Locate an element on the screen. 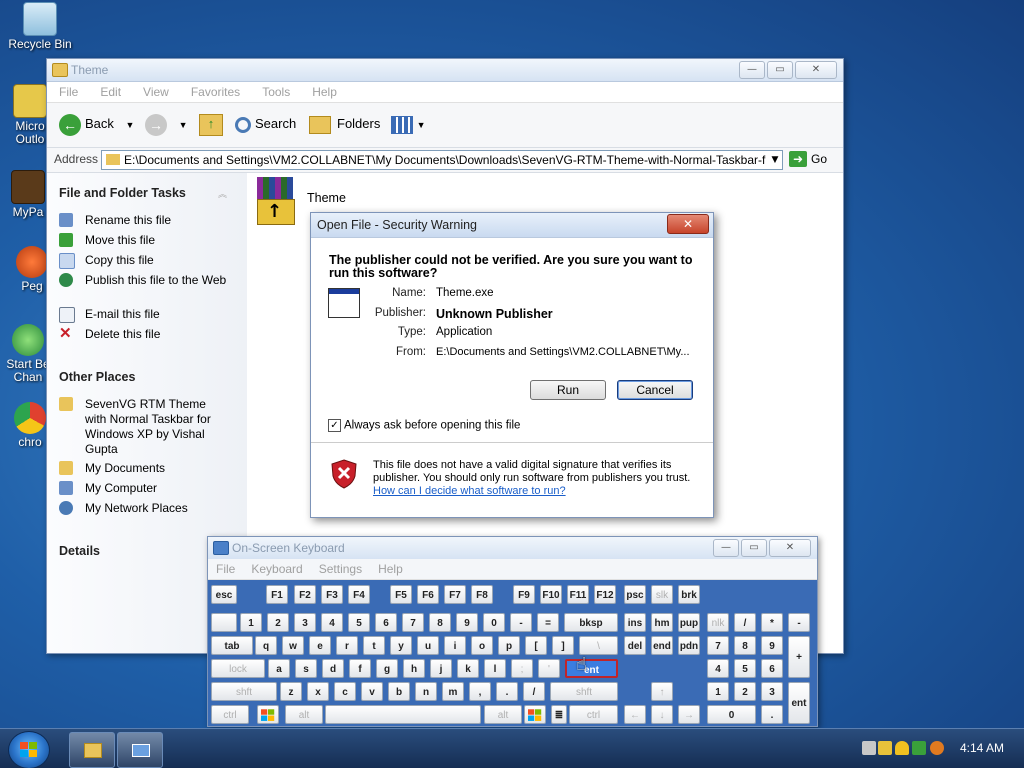  key-period: . is located at coordinates (507, 691).